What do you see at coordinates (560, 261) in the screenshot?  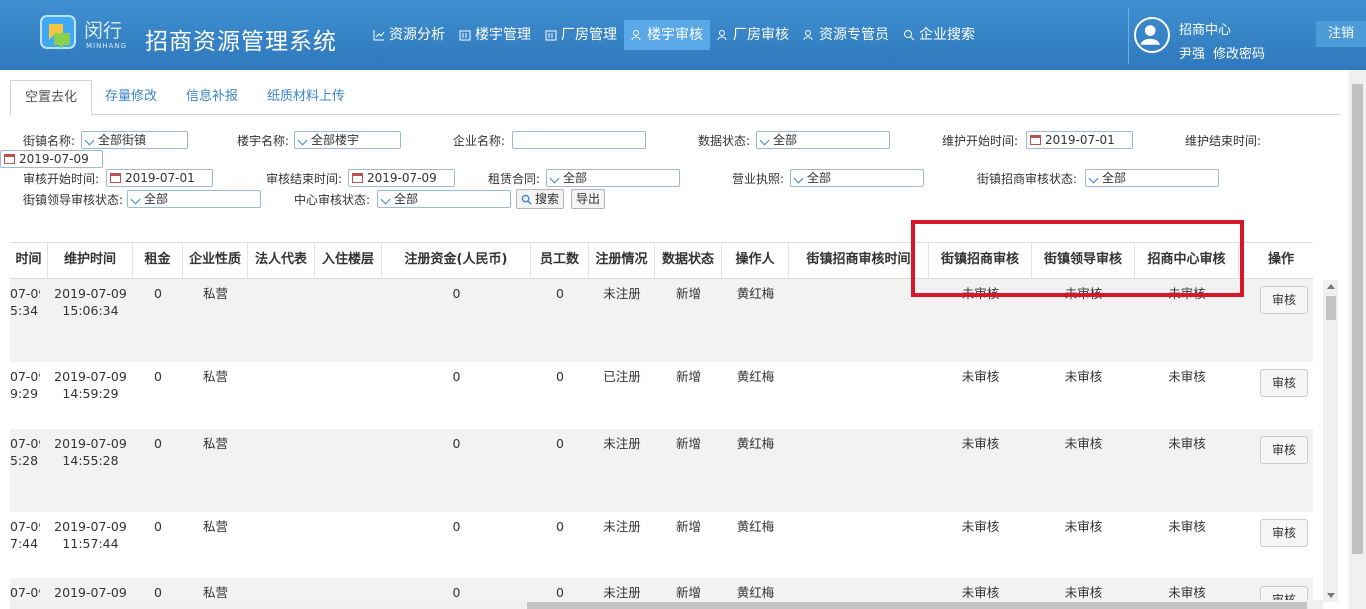 I see `col-staff: 员工数` at bounding box center [560, 261].